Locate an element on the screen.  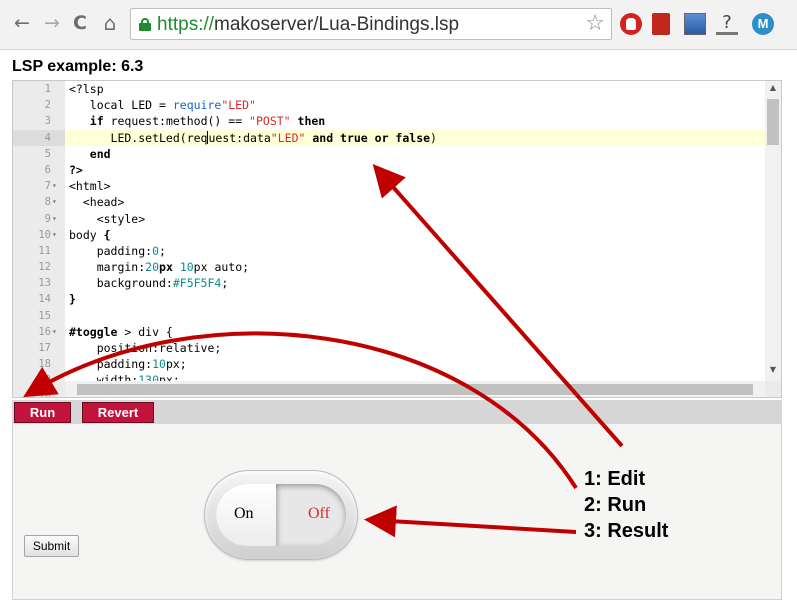
horizontal-scroll-thumb is located at coordinates (415, 389).